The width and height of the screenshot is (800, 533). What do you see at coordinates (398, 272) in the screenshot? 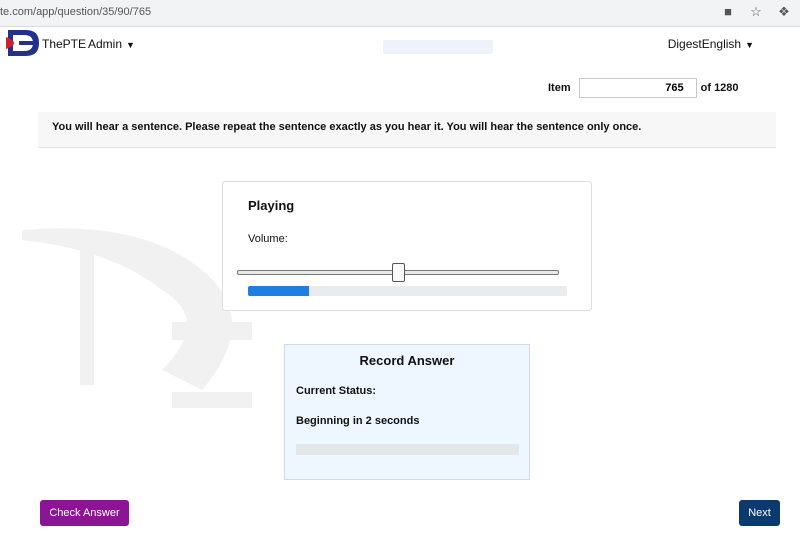
I see `volume-slider-handle` at bounding box center [398, 272].